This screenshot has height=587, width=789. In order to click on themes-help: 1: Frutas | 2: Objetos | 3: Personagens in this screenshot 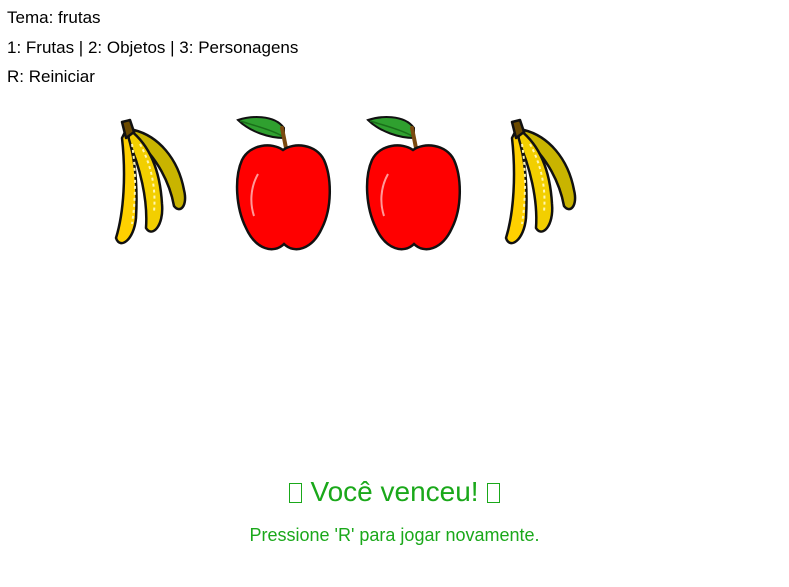, I will do `click(153, 47)`.